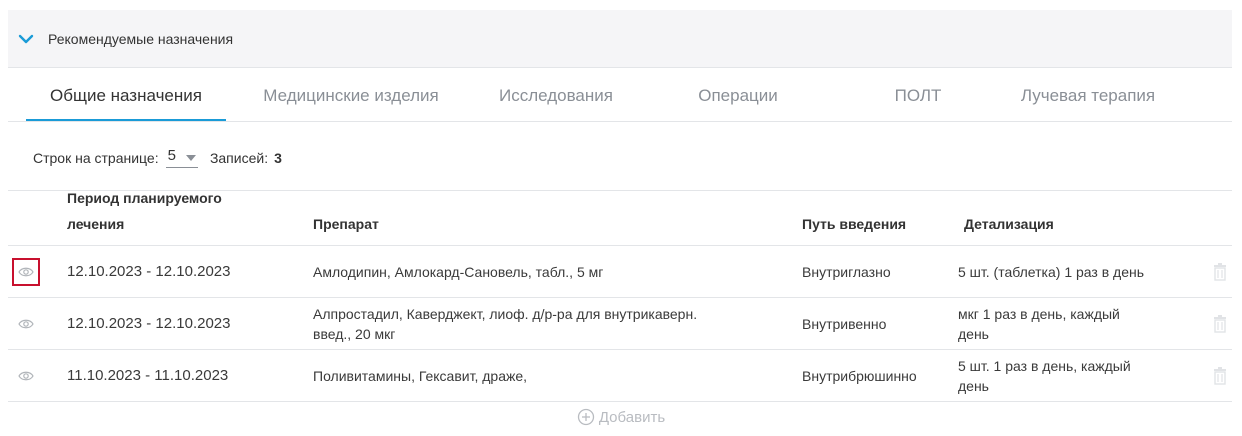  What do you see at coordinates (278, 158) in the screenshot?
I see `records-count: 3` at bounding box center [278, 158].